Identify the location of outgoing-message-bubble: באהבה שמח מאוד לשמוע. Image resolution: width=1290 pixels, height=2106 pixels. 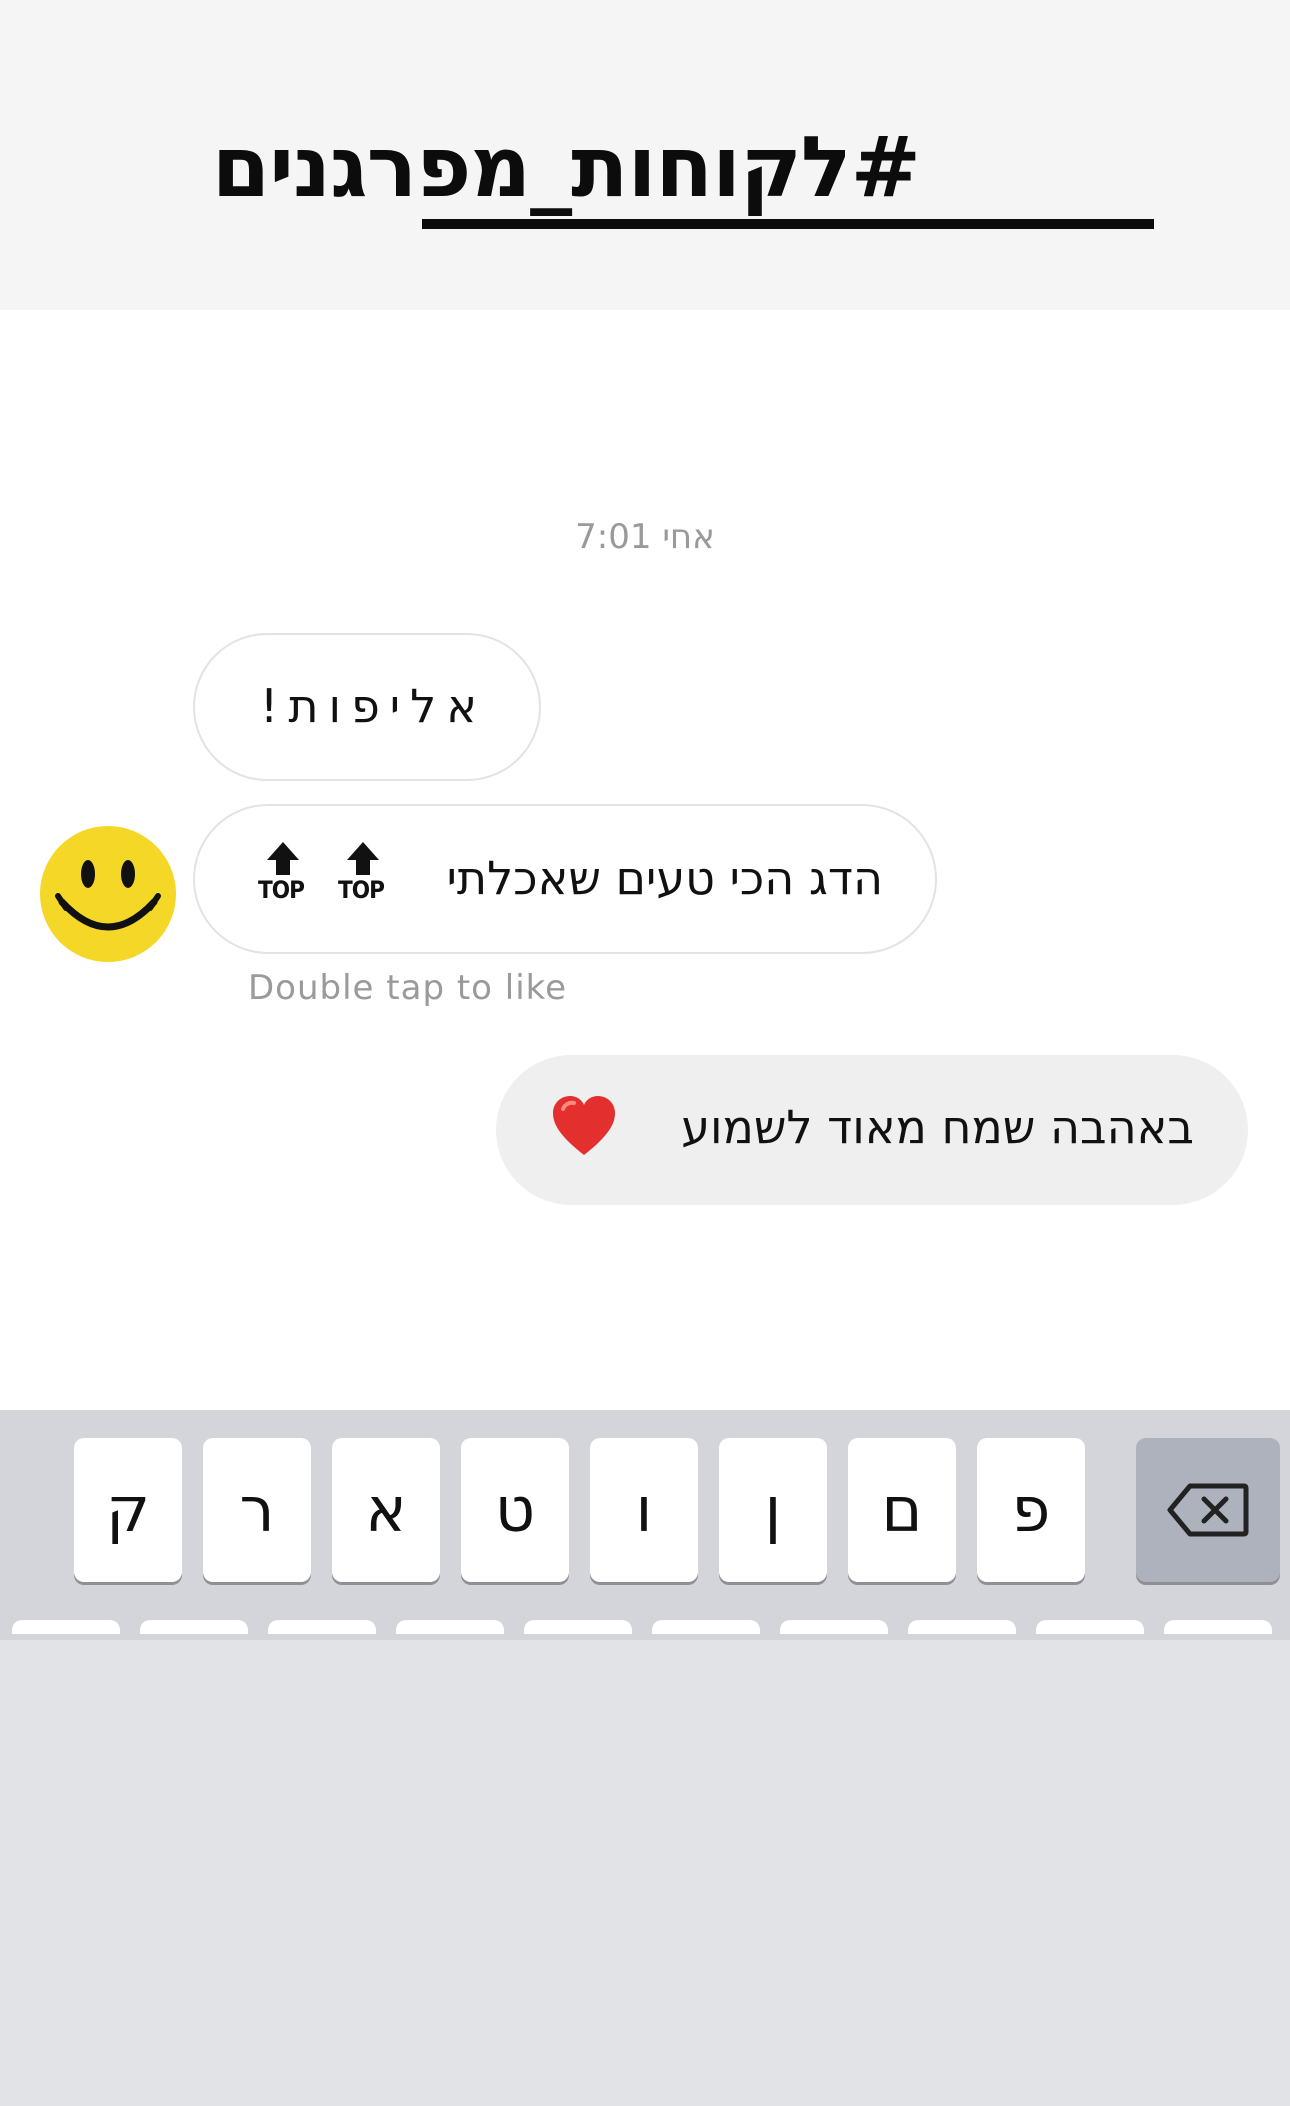
(872, 1130).